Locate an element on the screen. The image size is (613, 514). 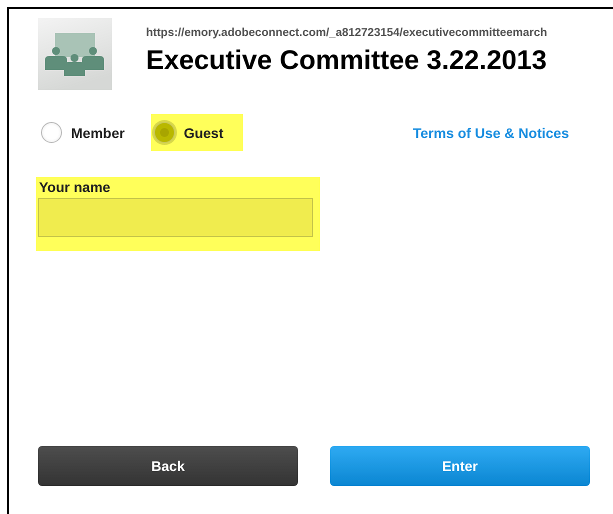
meeting-room-icon is located at coordinates (75, 54).